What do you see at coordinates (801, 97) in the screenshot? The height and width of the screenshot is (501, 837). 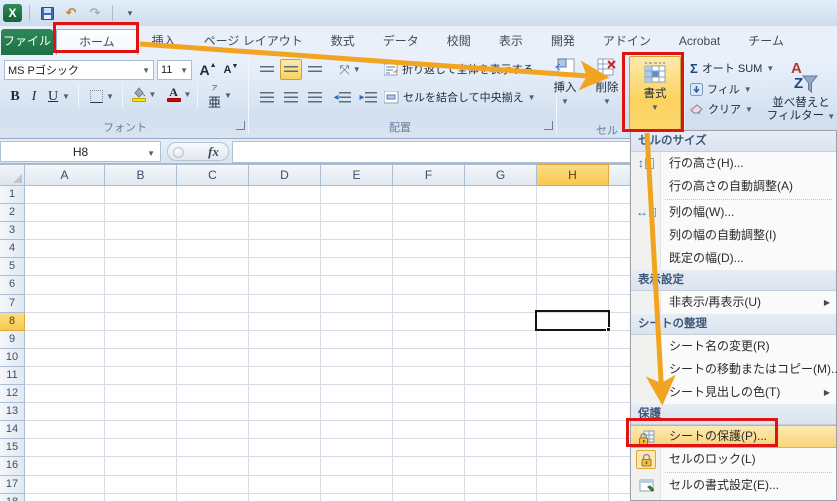 I see `sort-filter-button: AZ 並べ替えと フィルター ▼` at bounding box center [801, 97].